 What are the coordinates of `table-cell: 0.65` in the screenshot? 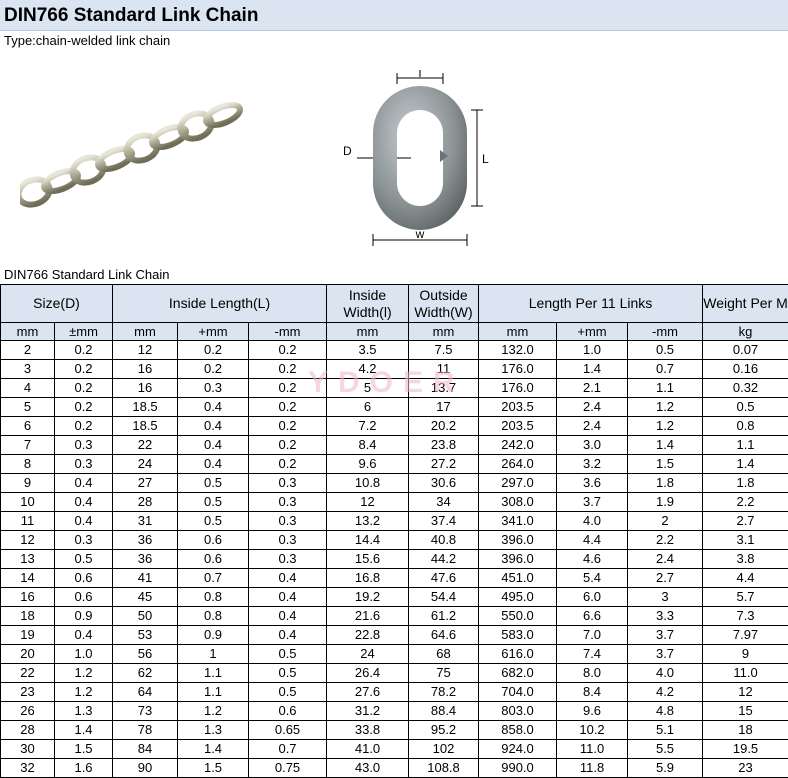 It's located at (288, 730).